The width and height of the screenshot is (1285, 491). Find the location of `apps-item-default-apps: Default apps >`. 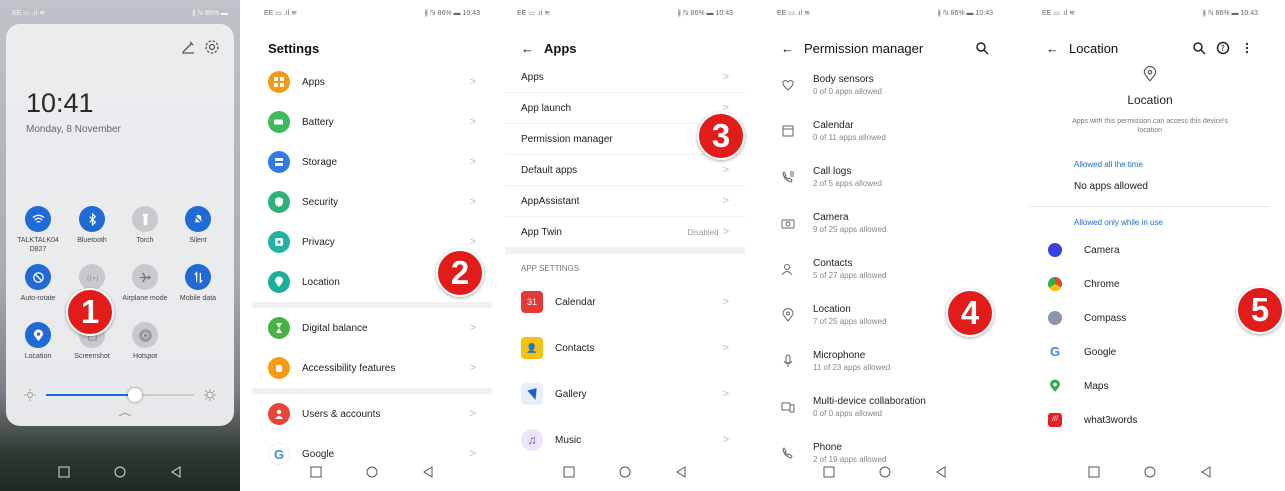

apps-item-default-apps: Default apps > is located at coordinates (625, 170).